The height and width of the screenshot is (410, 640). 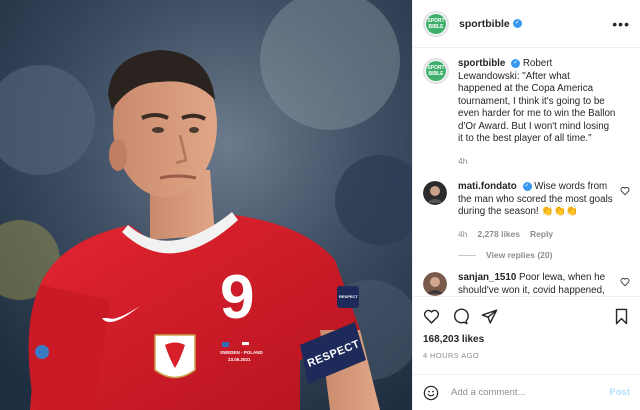 What do you see at coordinates (489, 316) in the screenshot?
I see `share-paper-plane-icon` at bounding box center [489, 316].